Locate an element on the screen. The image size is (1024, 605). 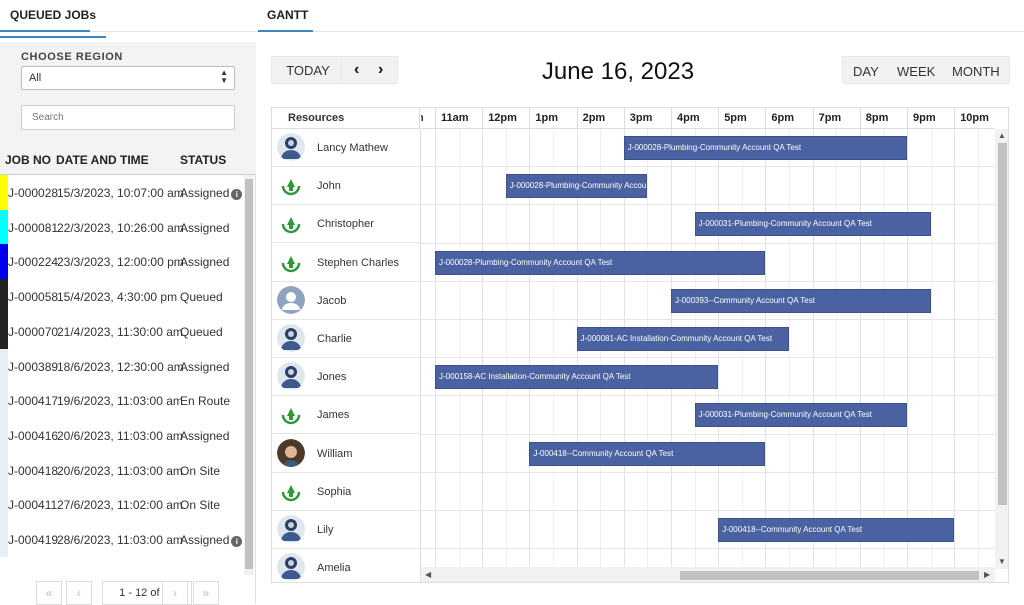
job-date-time: 18/6/2023, 12:30:00 am is located at coordinates (120, 366).